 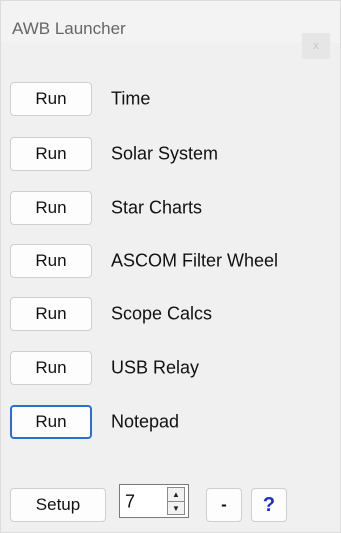 What do you see at coordinates (51, 368) in the screenshot?
I see `run-usb-relay-button: Run` at bounding box center [51, 368].